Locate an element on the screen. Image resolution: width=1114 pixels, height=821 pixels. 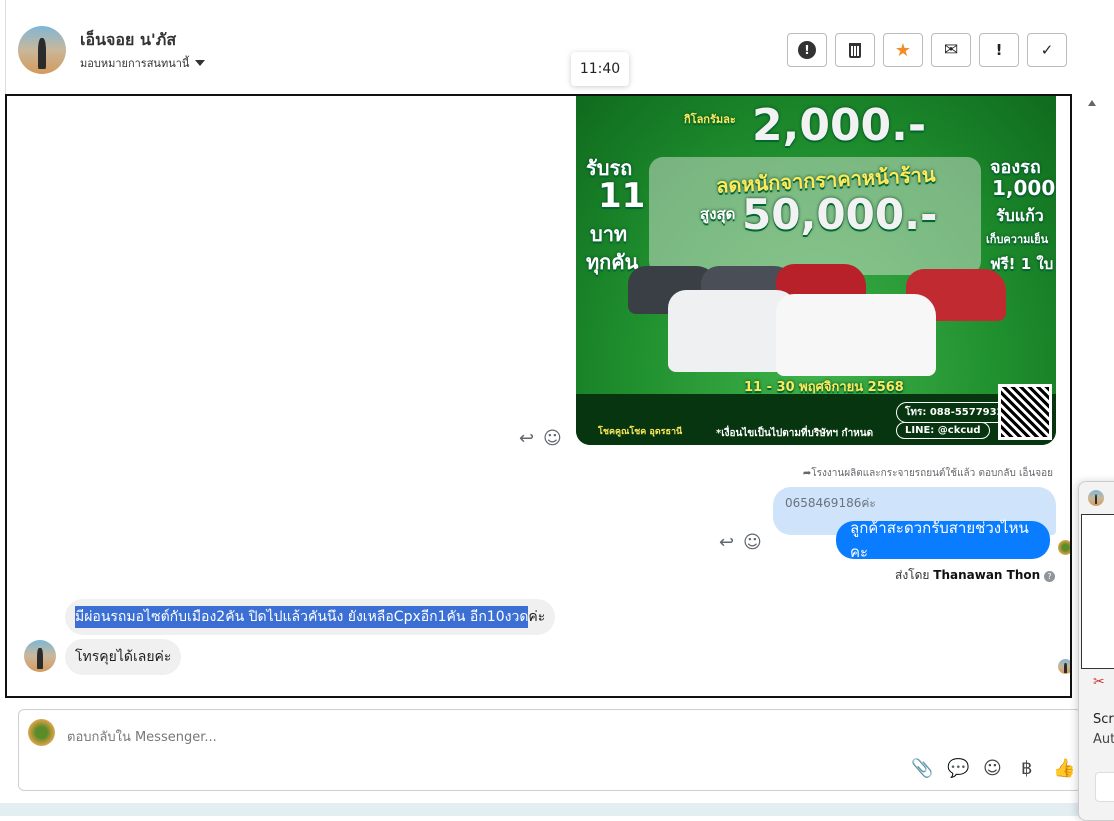
brand-name: โชคคูณโชค อุดรธานี is located at coordinates (640, 432).